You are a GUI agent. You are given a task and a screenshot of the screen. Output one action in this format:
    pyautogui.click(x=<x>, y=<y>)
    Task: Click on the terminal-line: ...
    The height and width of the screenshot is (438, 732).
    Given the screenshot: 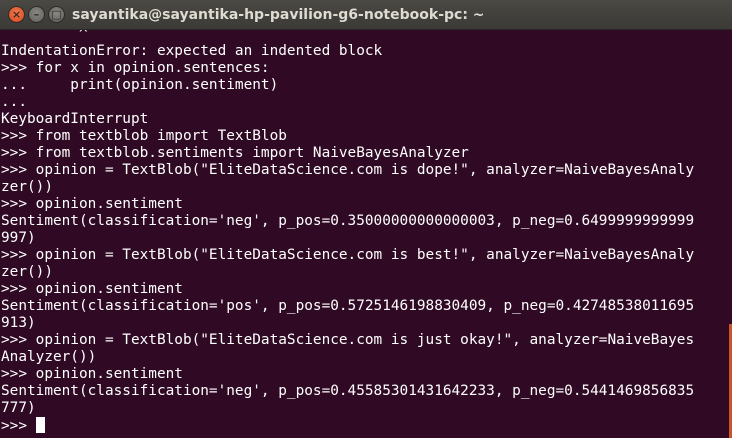 What is the action you would take?
    pyautogui.click(x=14, y=102)
    